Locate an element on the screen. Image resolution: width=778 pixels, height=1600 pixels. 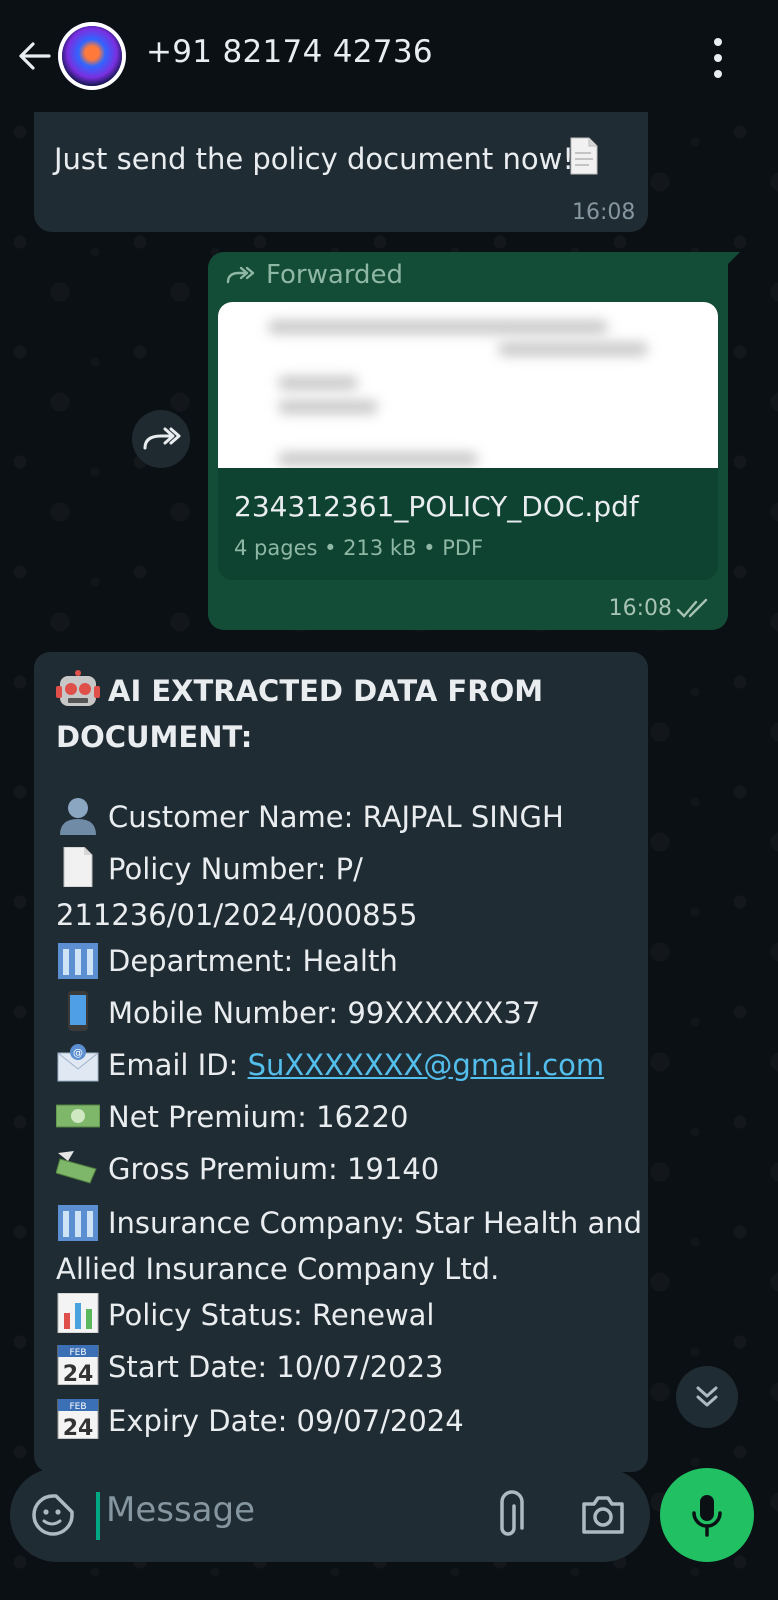
field-policy-number-cont: 211236/01/2024/000855 is located at coordinates (237, 915).